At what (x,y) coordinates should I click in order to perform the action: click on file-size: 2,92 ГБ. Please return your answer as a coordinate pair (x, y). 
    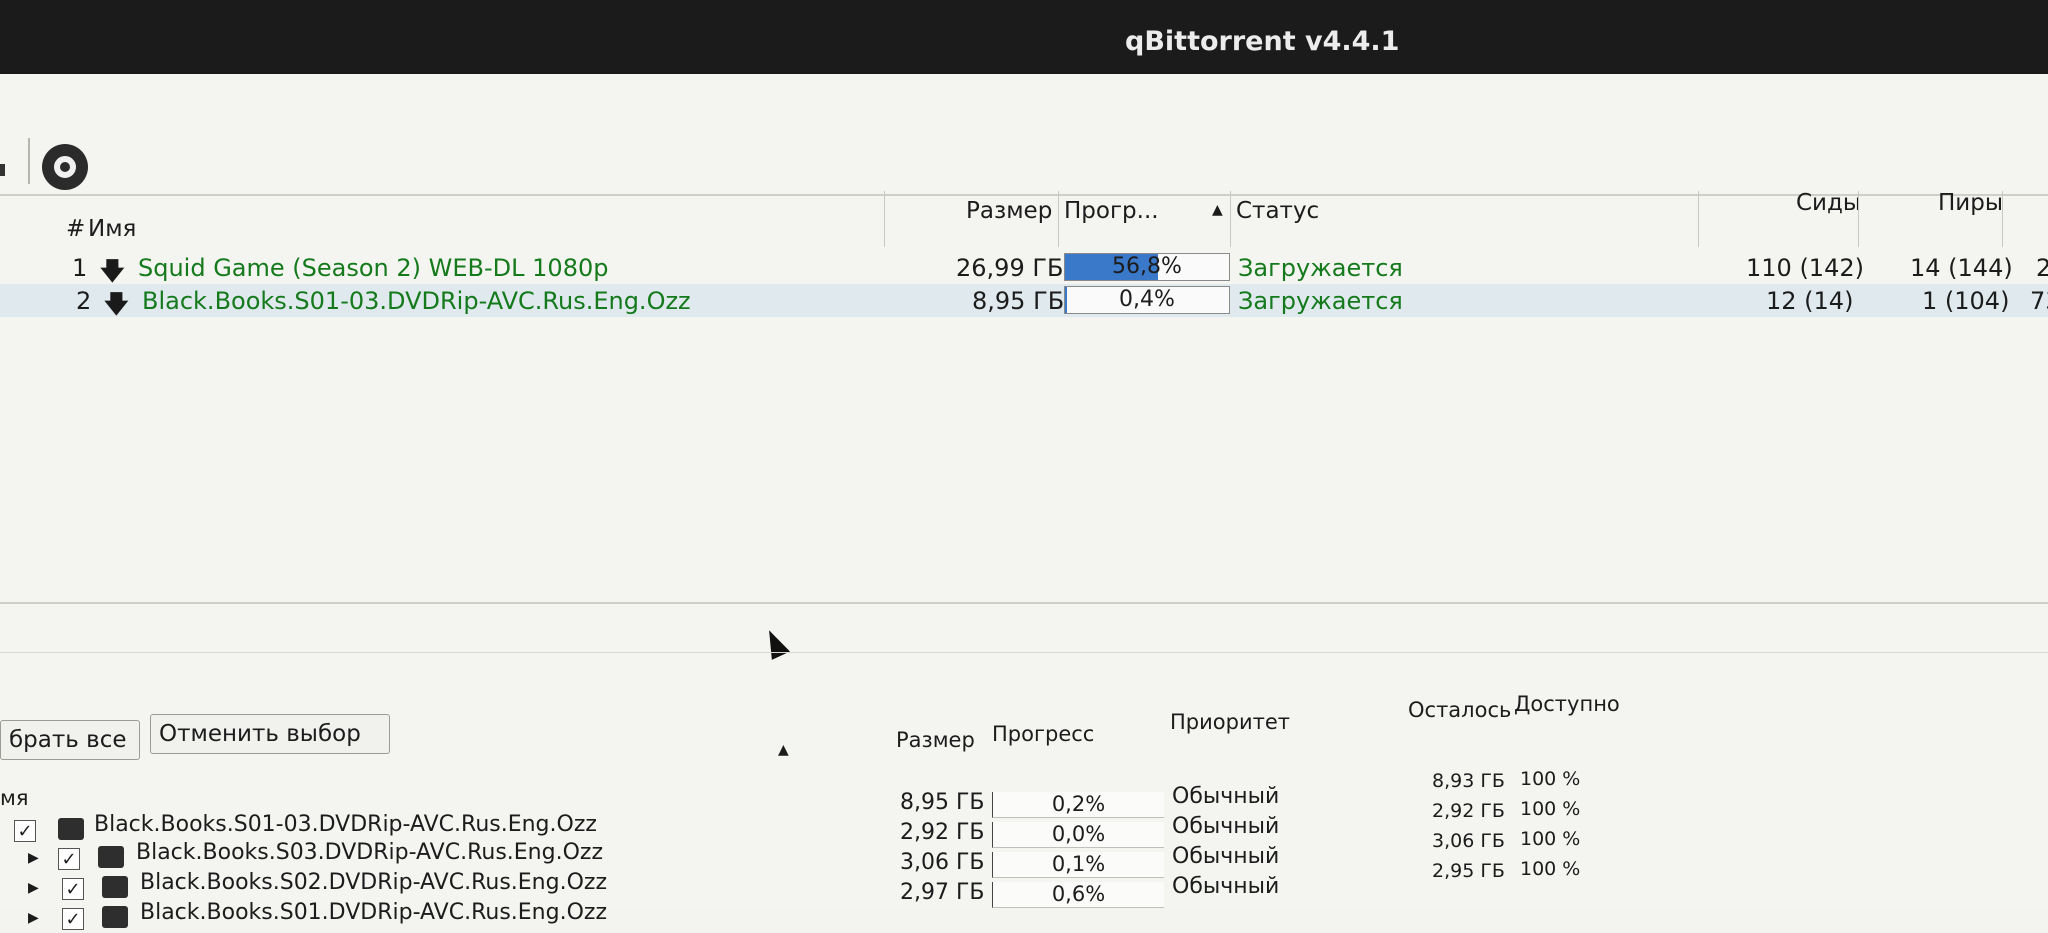
    Looking at the image, I should click on (942, 832).